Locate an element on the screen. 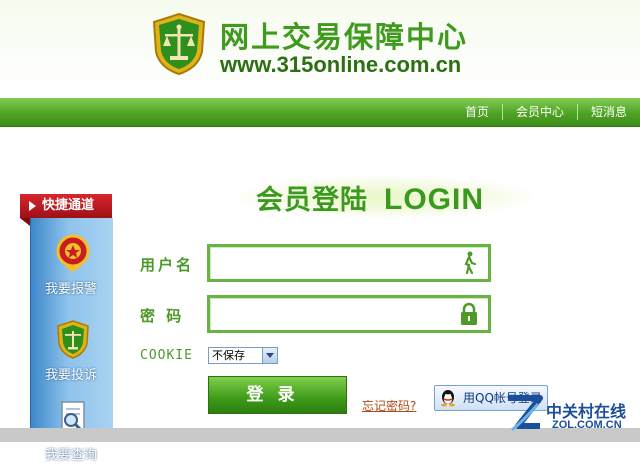 The height and width of the screenshot is (476, 640). nav-items: 首页 会员中心 短消息 is located at coordinates (546, 112).